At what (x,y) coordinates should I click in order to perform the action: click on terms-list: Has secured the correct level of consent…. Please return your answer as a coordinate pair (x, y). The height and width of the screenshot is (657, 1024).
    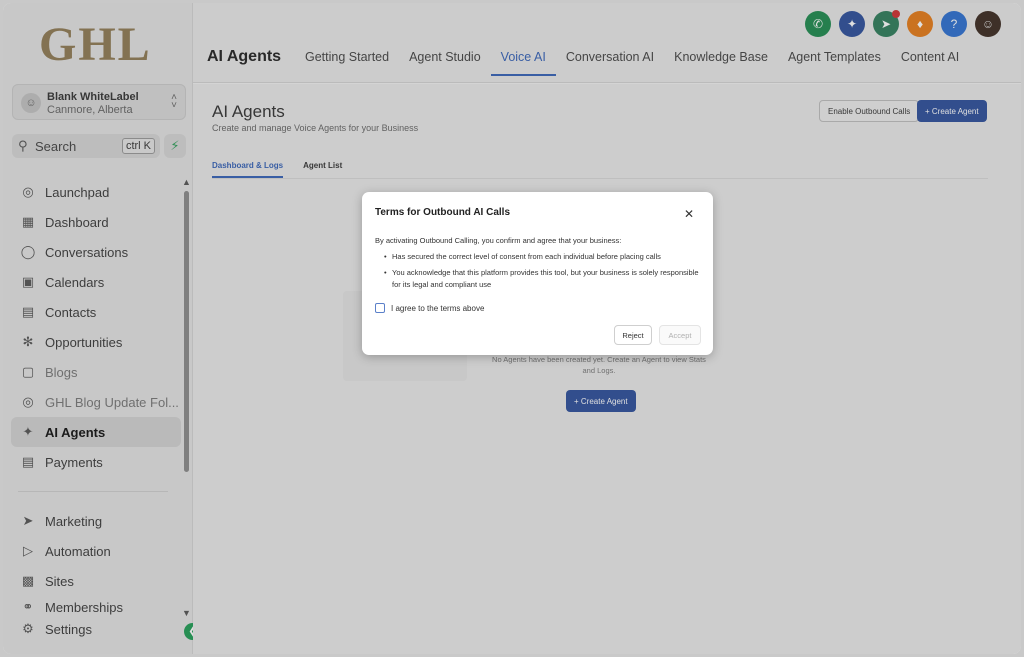
    Looking at the image, I should click on (543, 273).